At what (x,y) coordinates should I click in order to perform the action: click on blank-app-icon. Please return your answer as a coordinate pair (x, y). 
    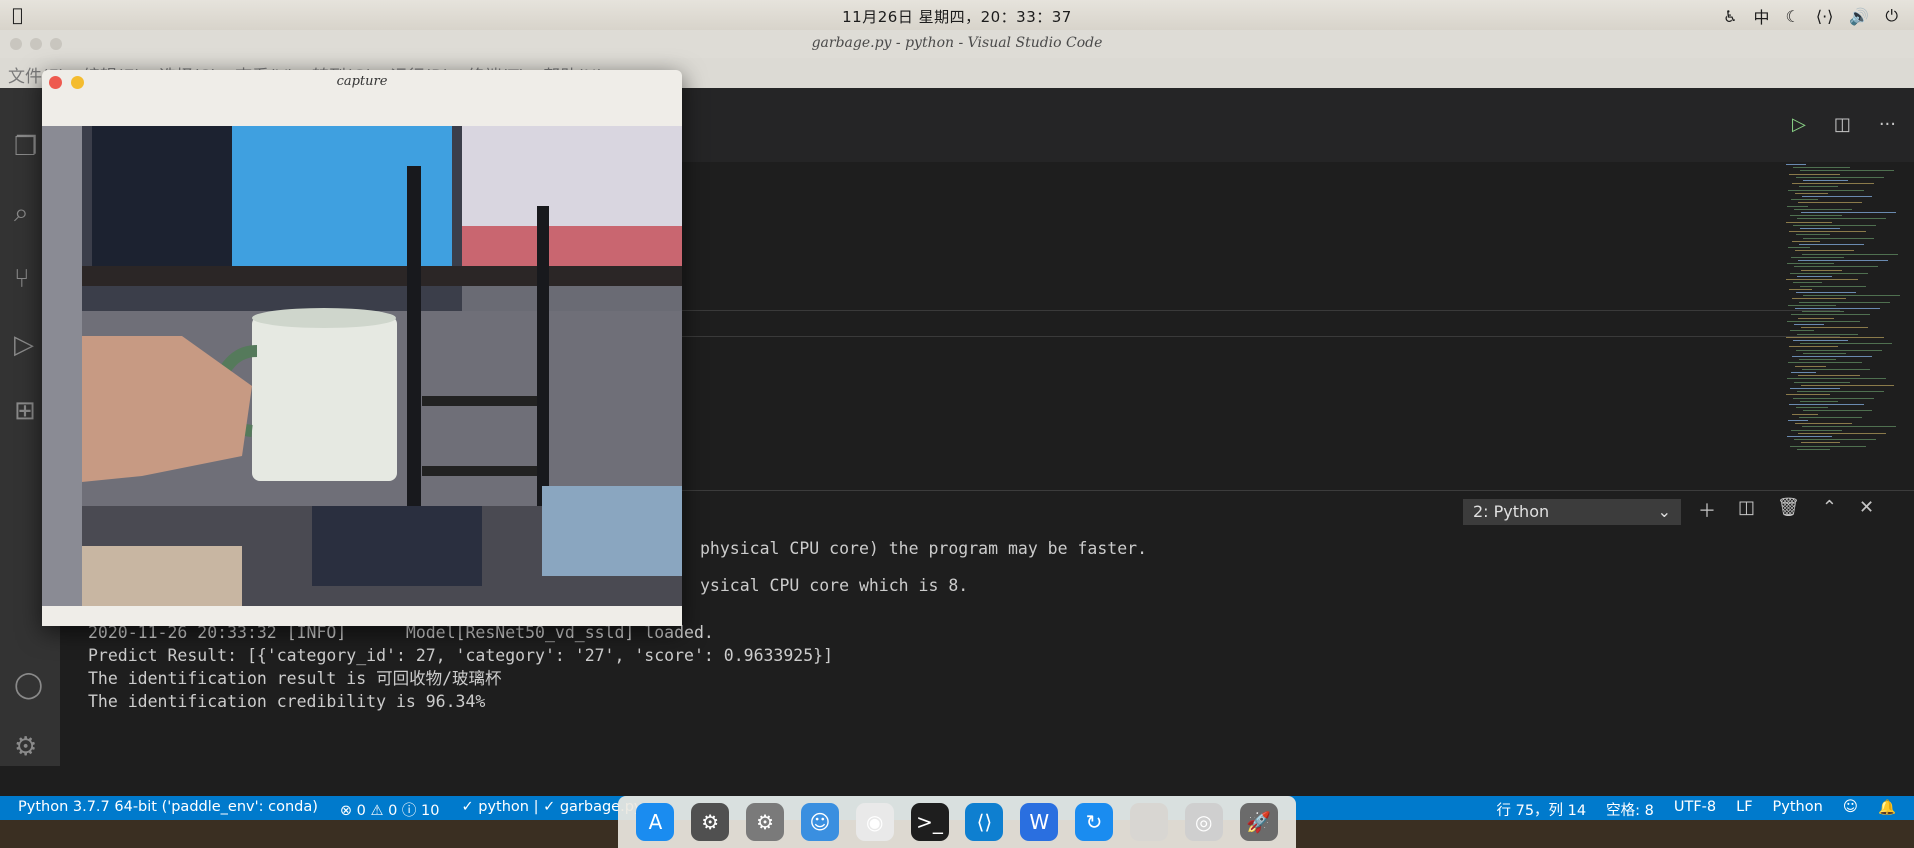
    Looking at the image, I should click on (1148, 822).